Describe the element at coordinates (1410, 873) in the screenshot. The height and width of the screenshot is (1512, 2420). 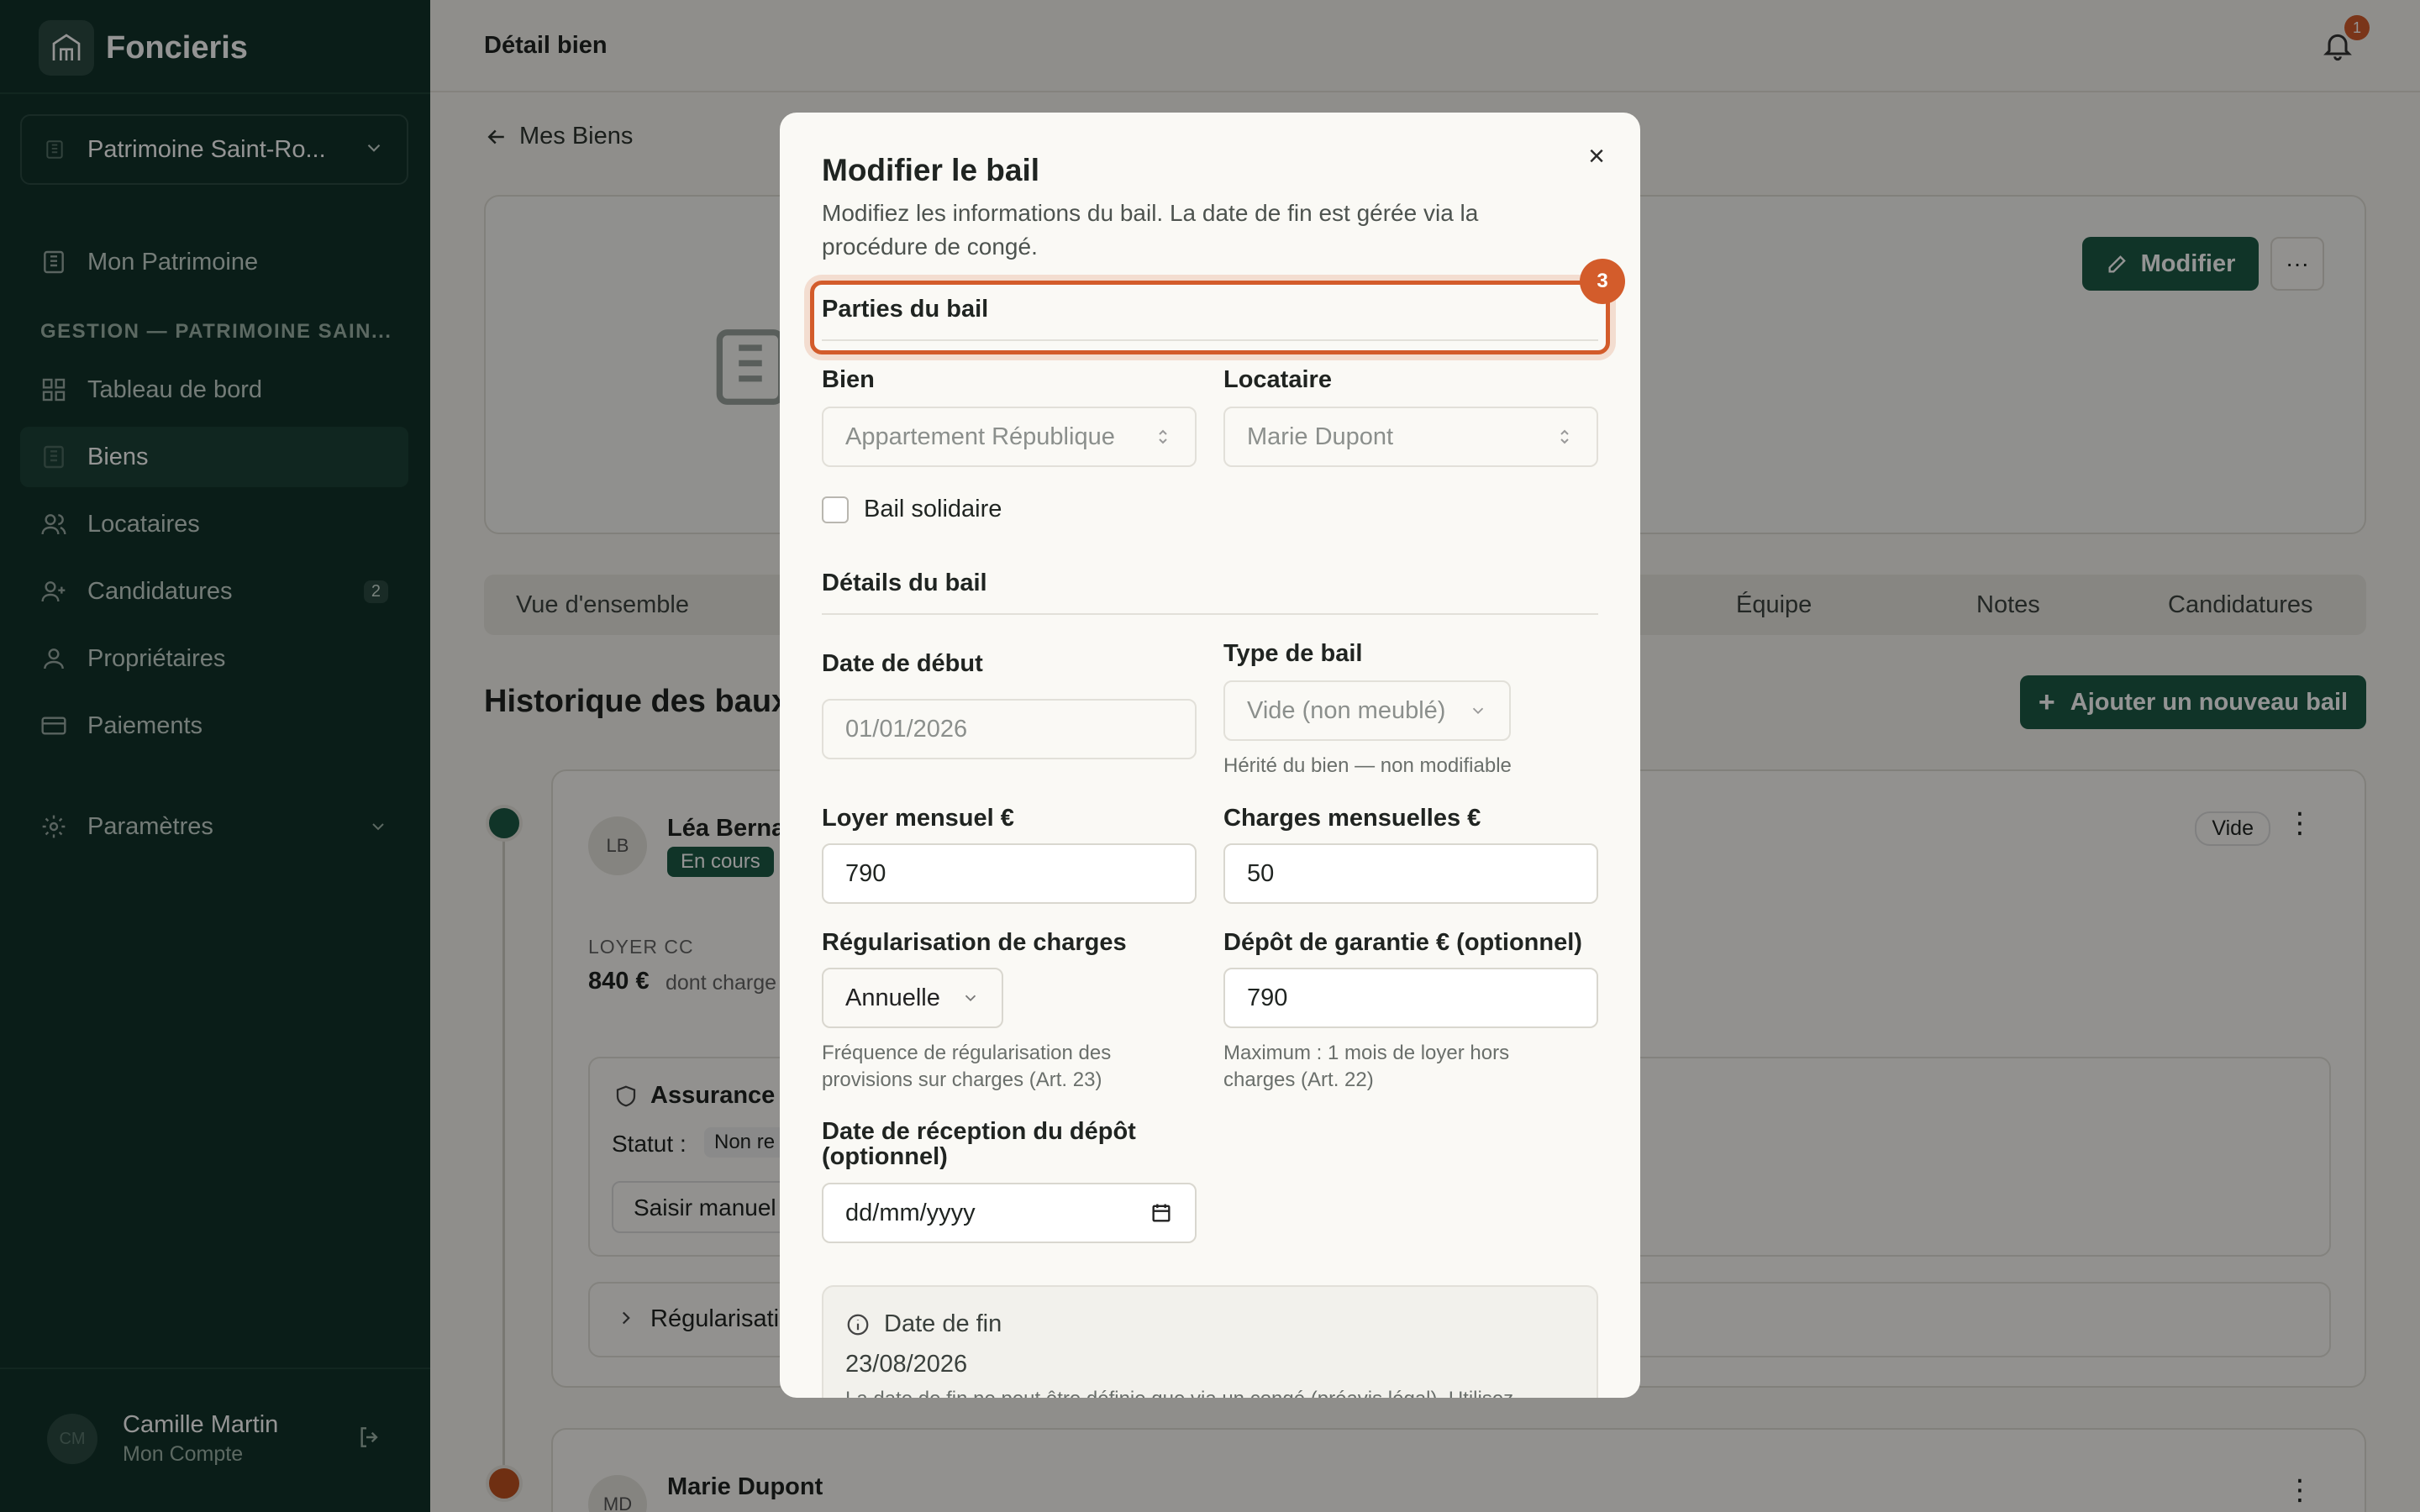
I see `charges-input: 50` at that location.